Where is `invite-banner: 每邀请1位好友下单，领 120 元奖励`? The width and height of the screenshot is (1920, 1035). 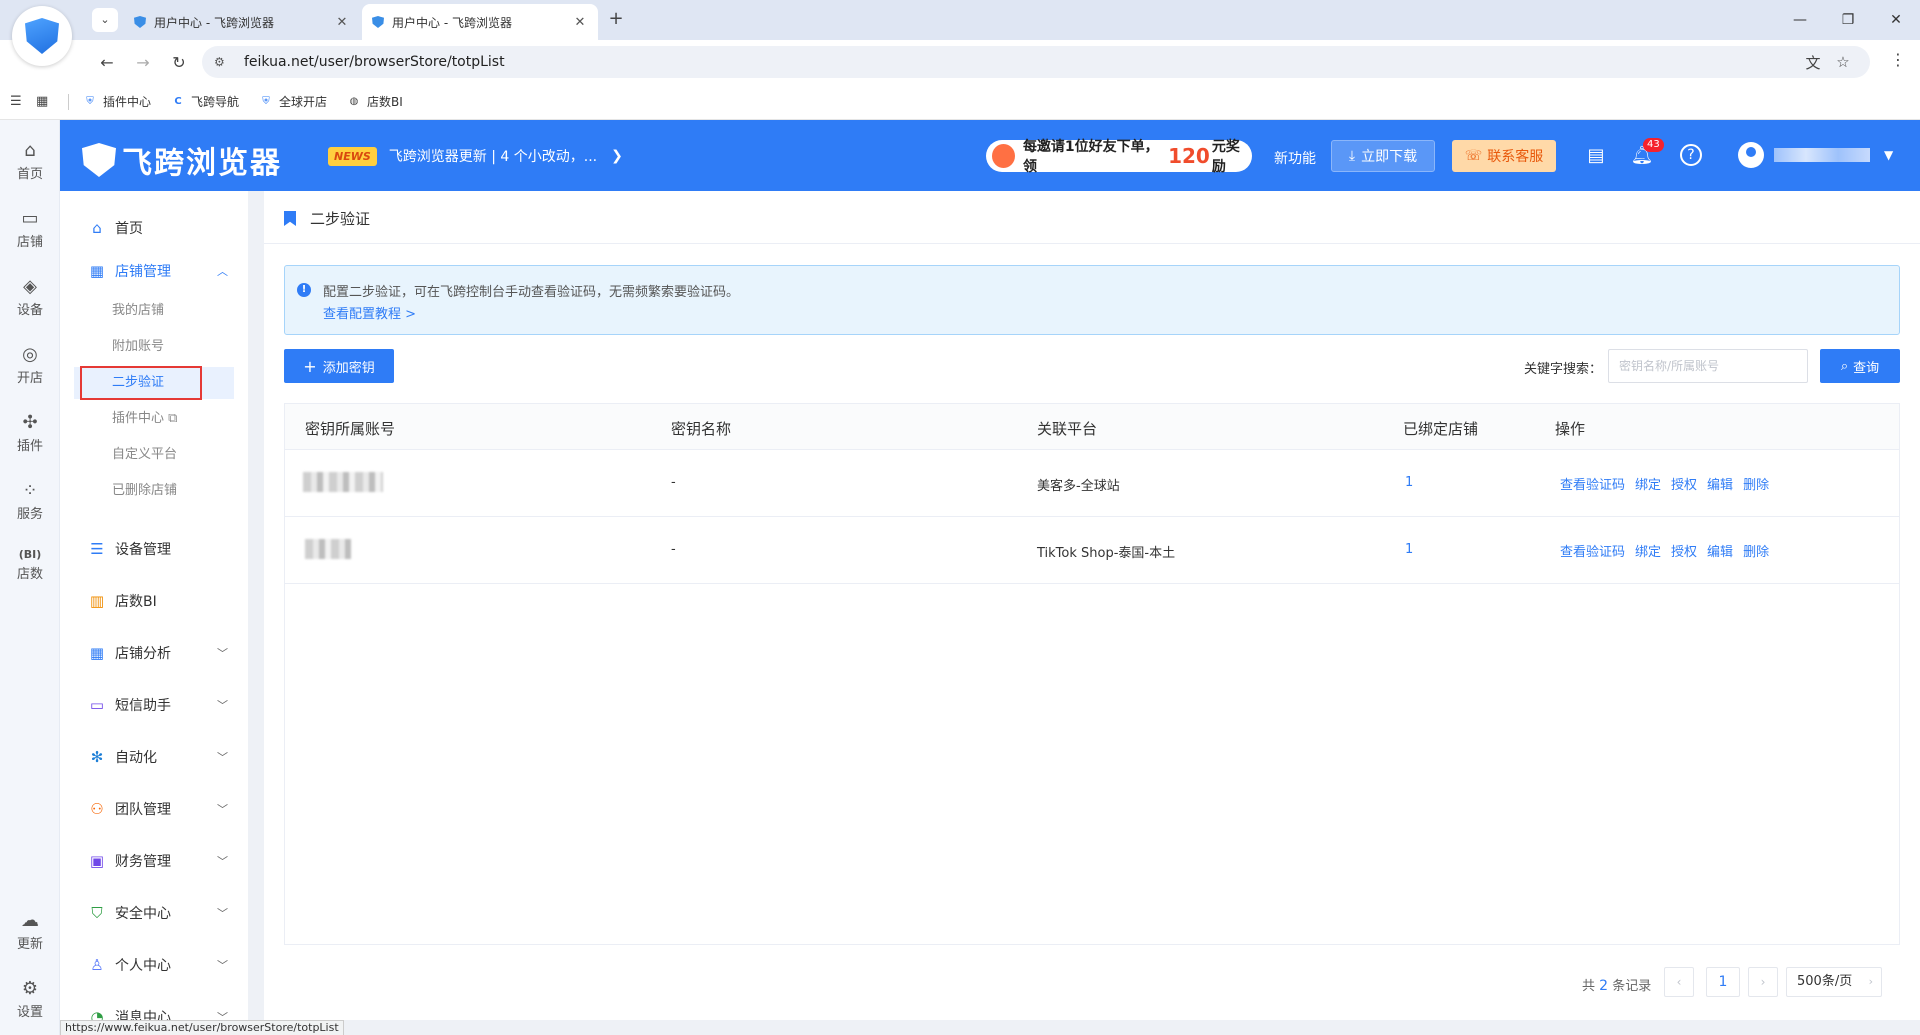
invite-banner: 每邀请1位好友下单，领 120 元奖励 is located at coordinates (1119, 157).